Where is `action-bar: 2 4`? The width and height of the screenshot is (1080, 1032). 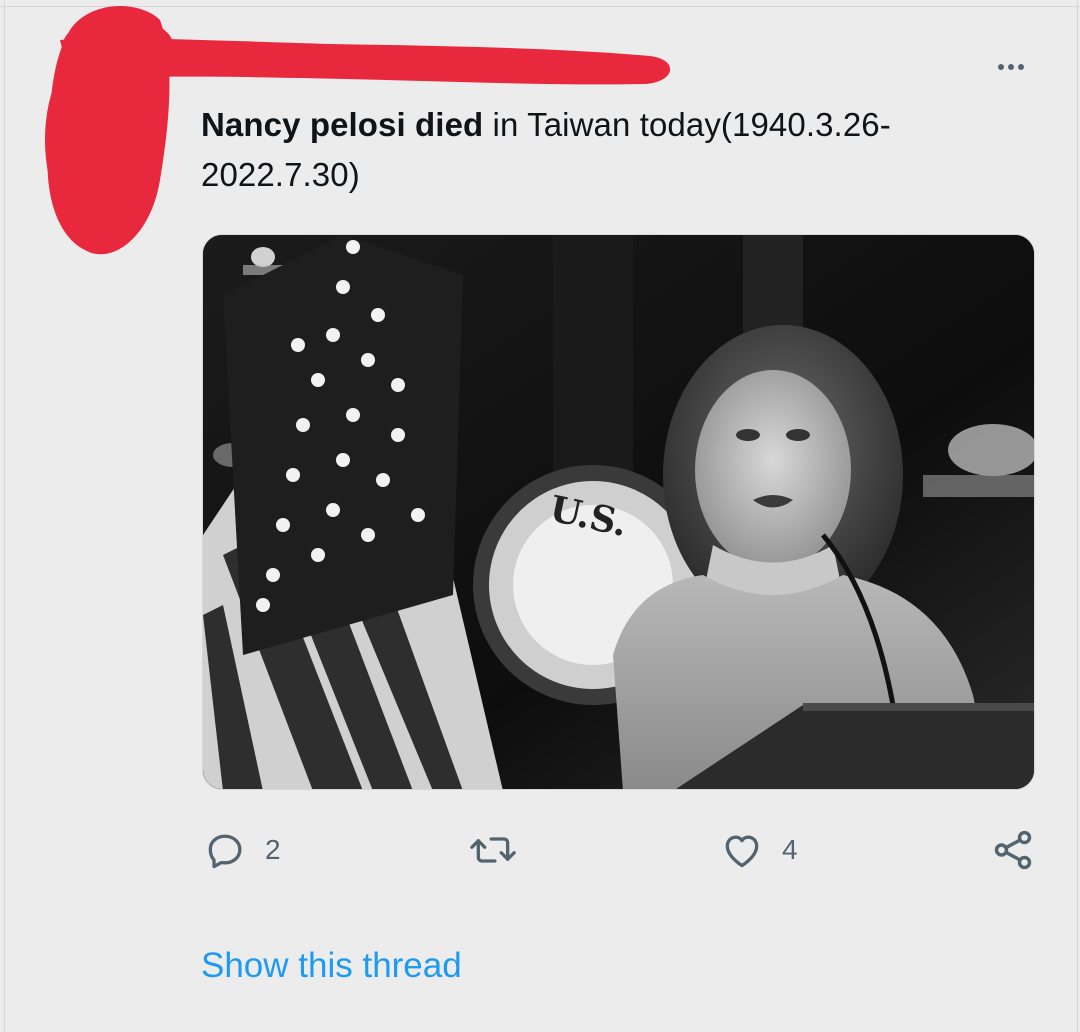 action-bar: 2 4 is located at coordinates (540, 850).